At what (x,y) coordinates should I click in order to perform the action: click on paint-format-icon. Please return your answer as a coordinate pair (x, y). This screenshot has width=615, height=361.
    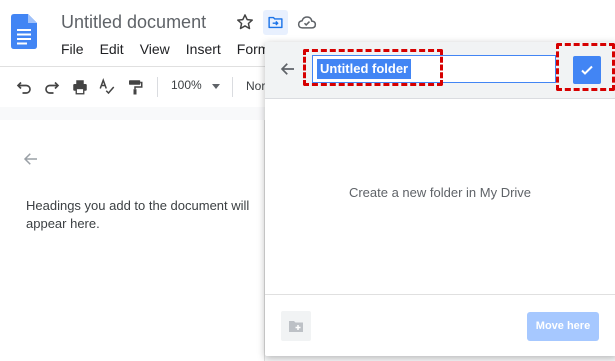
    Looking at the image, I should click on (135, 87).